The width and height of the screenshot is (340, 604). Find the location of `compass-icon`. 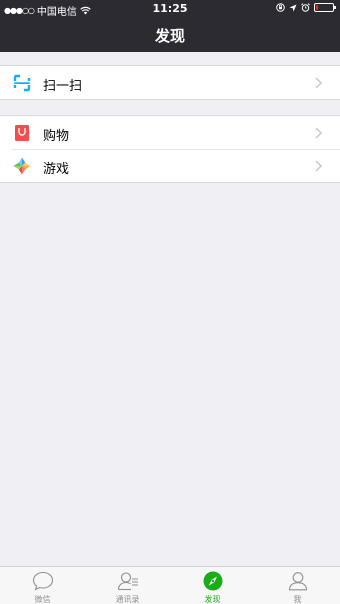

compass-icon is located at coordinates (212, 581).